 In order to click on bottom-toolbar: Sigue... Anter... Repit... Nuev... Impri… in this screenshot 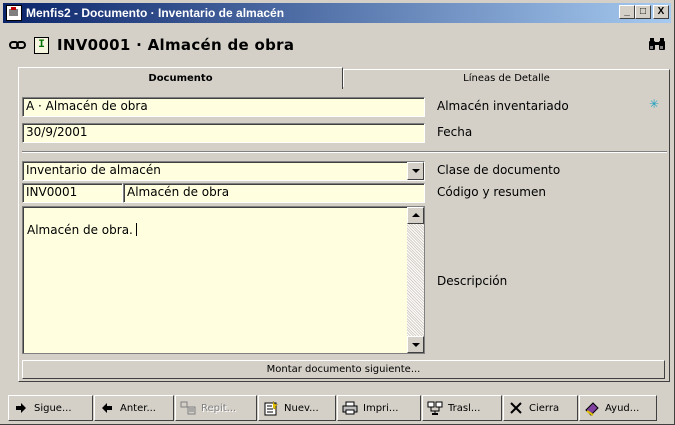, I will do `click(333, 409)`.